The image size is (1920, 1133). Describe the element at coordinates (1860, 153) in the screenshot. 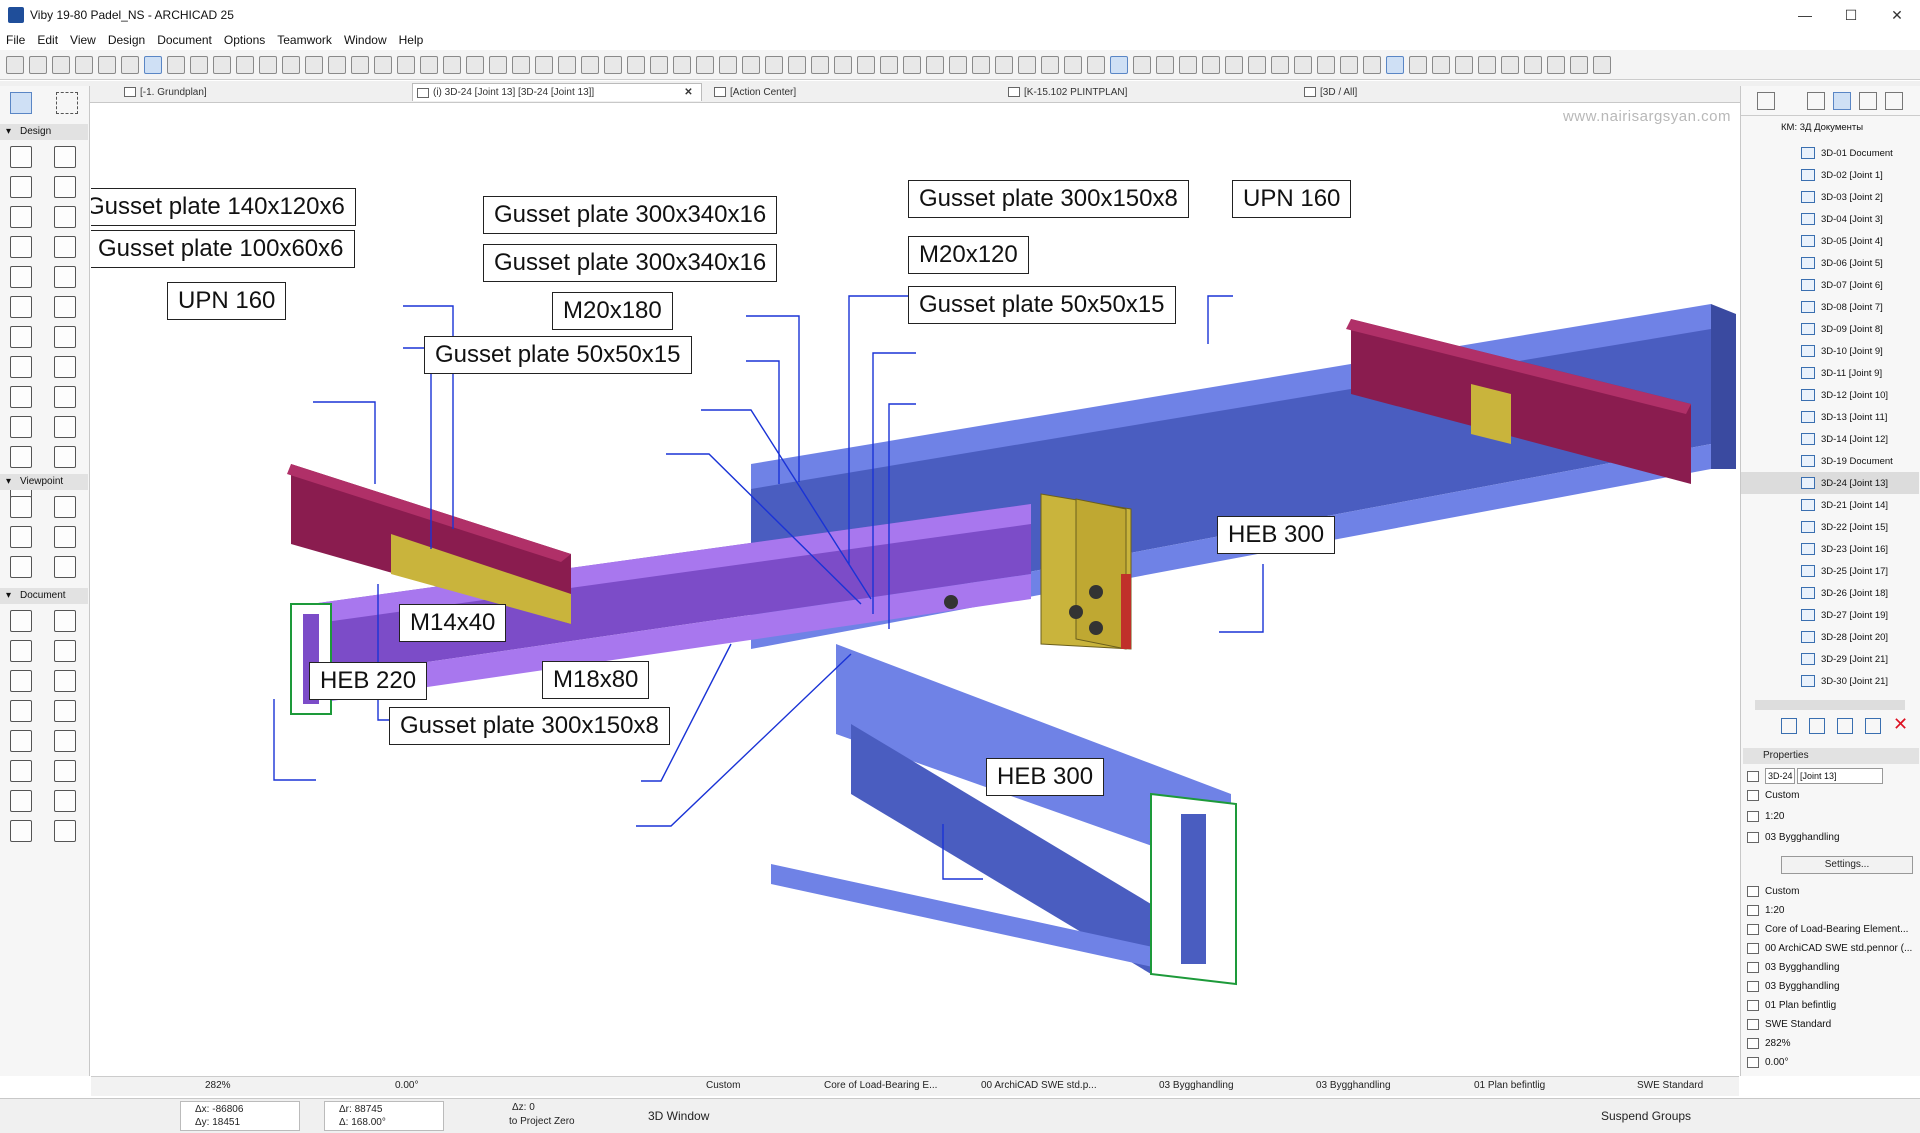

I see `view-tree-item: 3D-01 Document` at that location.